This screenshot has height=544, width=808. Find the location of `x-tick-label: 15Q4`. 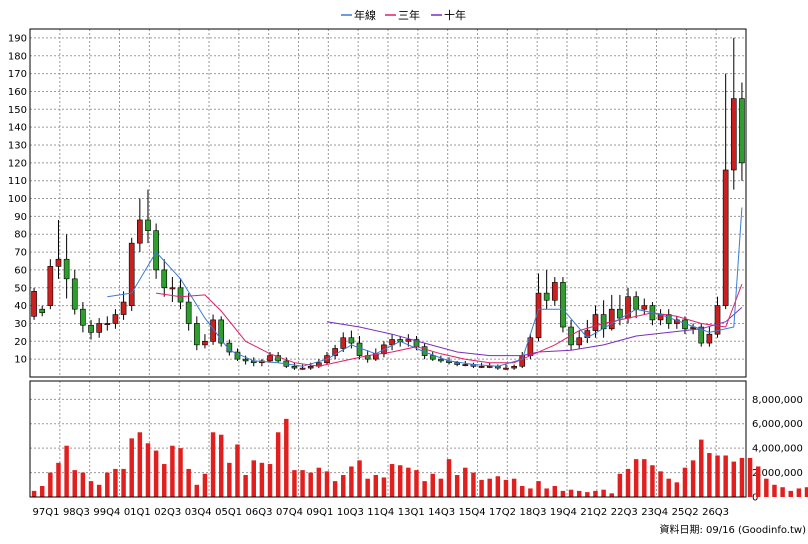

x-tick-label: 15Q4 is located at coordinates (472, 512).